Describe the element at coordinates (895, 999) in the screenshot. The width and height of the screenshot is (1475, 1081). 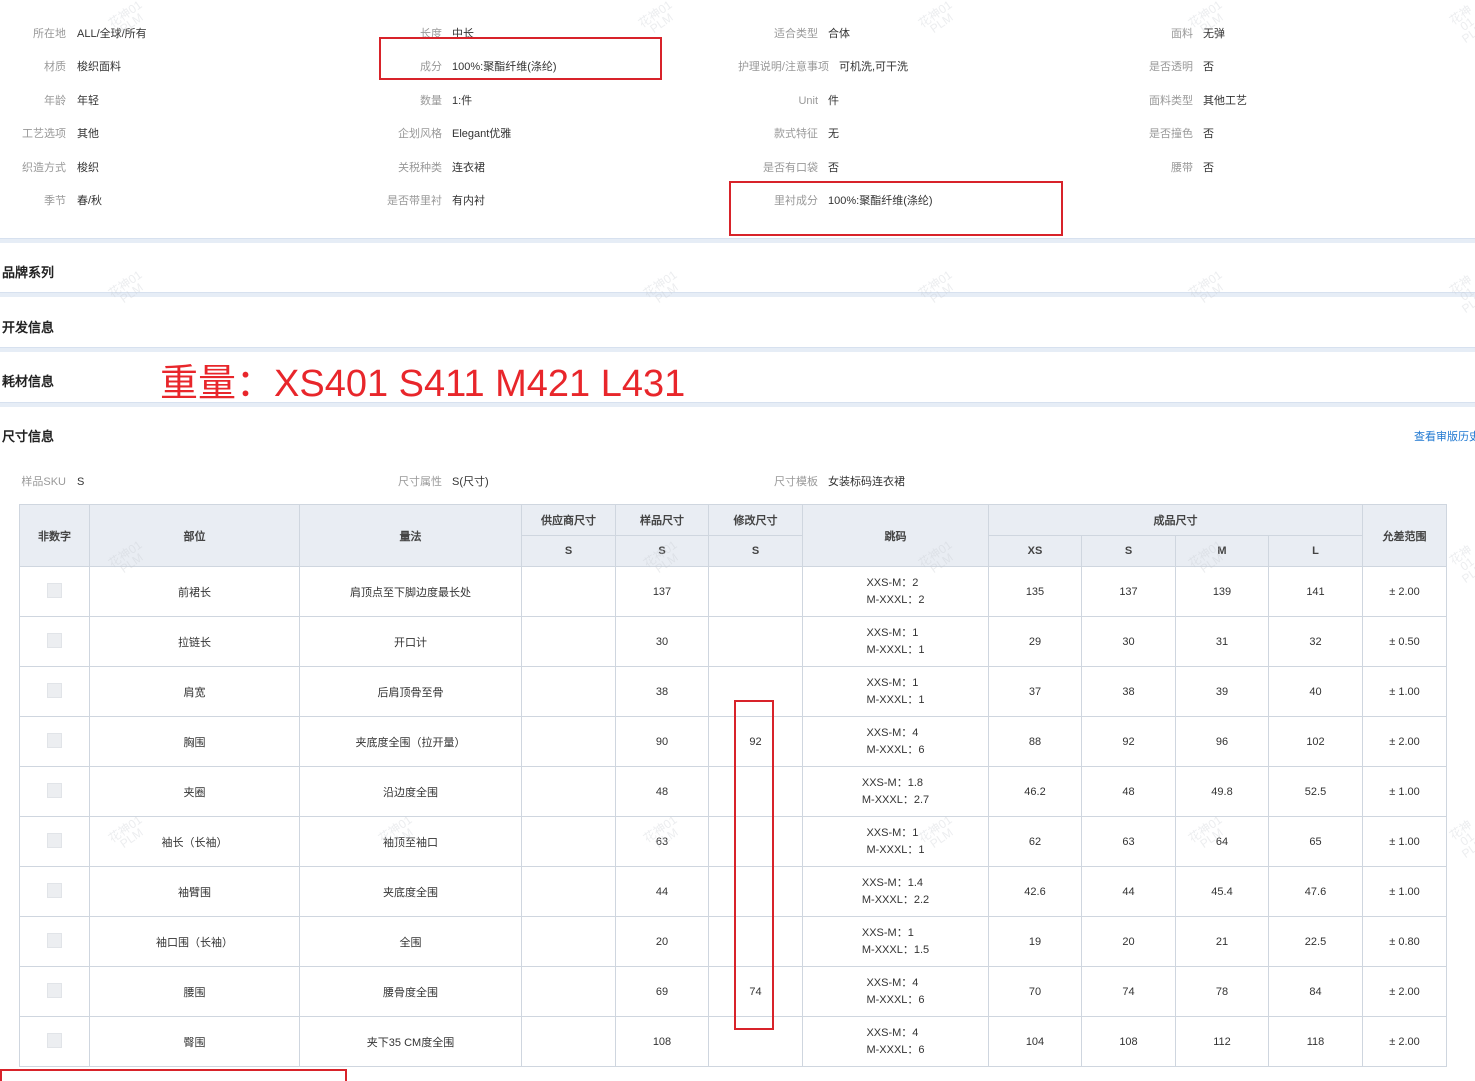
I see `grade-line: M-XXXL：6` at that location.